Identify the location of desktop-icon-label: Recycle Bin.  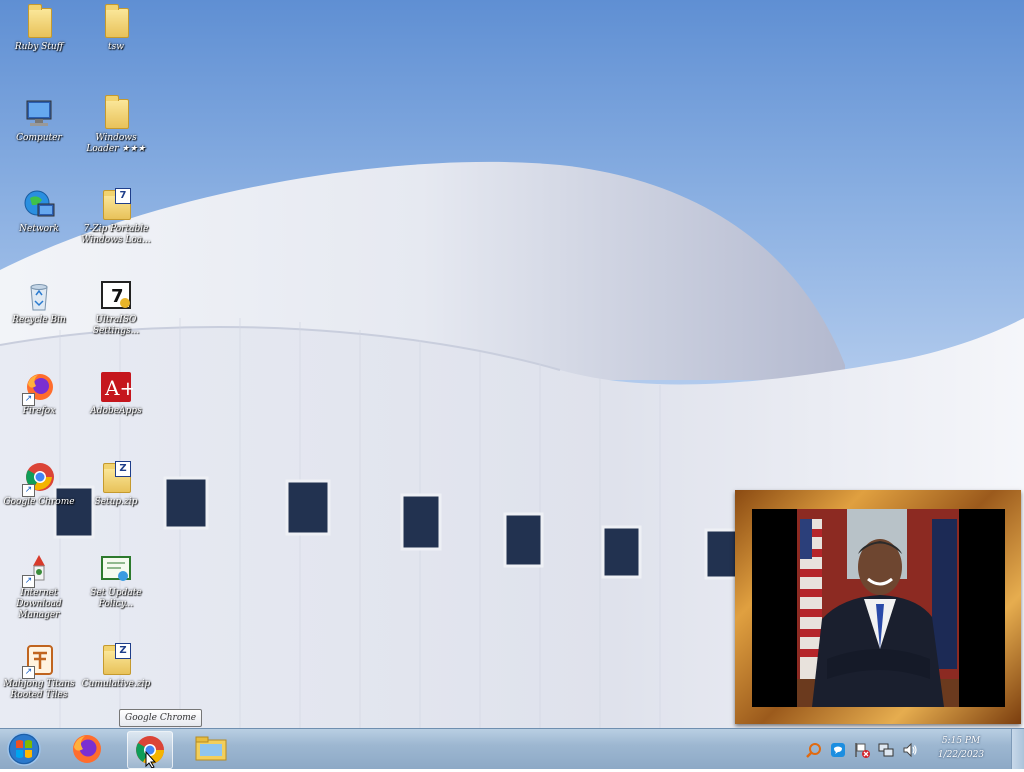
(39, 320).